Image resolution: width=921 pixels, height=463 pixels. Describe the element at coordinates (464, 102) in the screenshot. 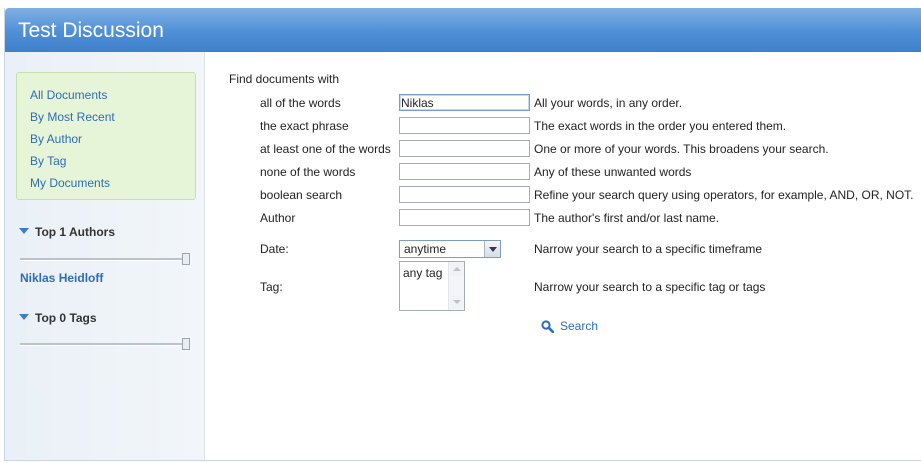

I see `all-words-input` at that location.